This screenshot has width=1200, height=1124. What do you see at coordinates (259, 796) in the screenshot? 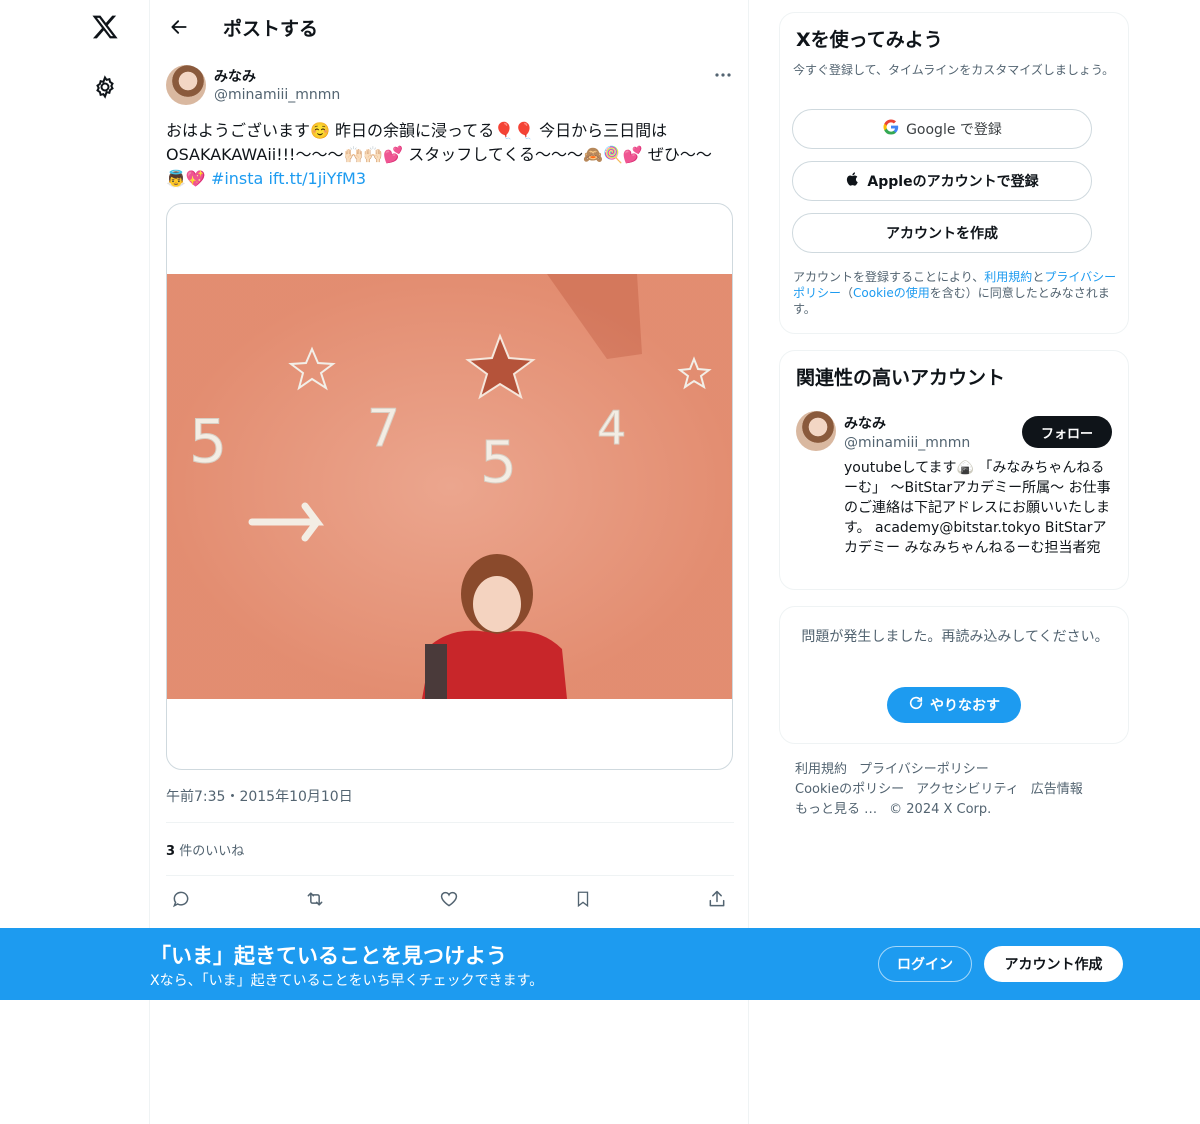
I see `tweet-timestamp: 午前7:35・2015年10月10日` at bounding box center [259, 796].